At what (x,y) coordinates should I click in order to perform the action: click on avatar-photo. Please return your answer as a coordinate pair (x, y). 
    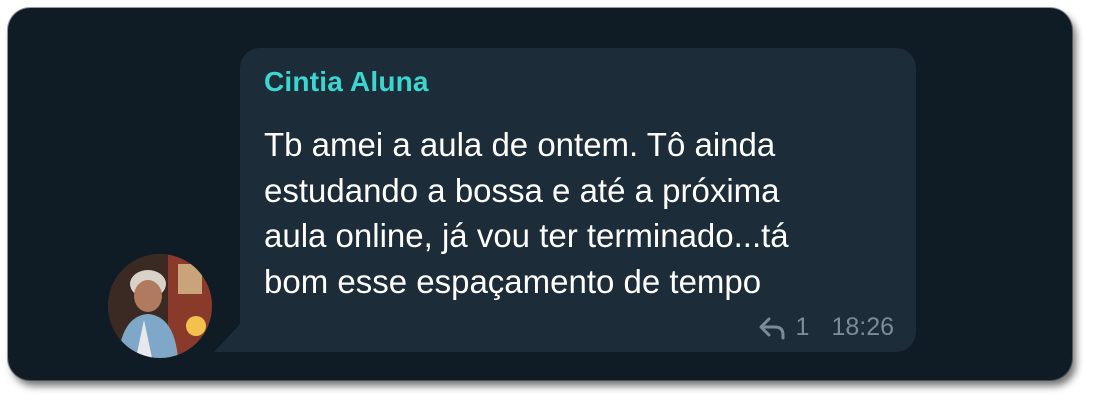
    Looking at the image, I should click on (160, 306).